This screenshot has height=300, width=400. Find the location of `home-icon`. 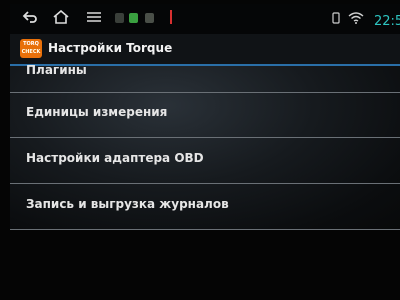

home-icon is located at coordinates (61, 18).